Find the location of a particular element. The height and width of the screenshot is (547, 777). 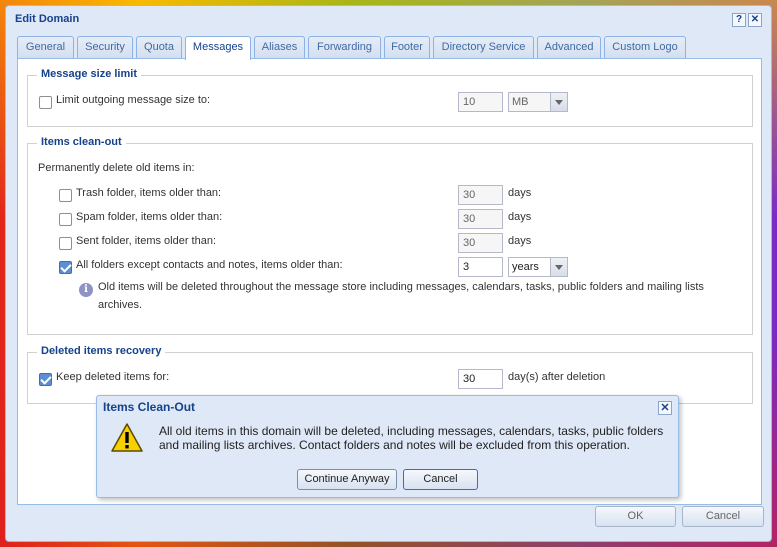

keep-deleted-unit: day(s) after deletion is located at coordinates (557, 377).